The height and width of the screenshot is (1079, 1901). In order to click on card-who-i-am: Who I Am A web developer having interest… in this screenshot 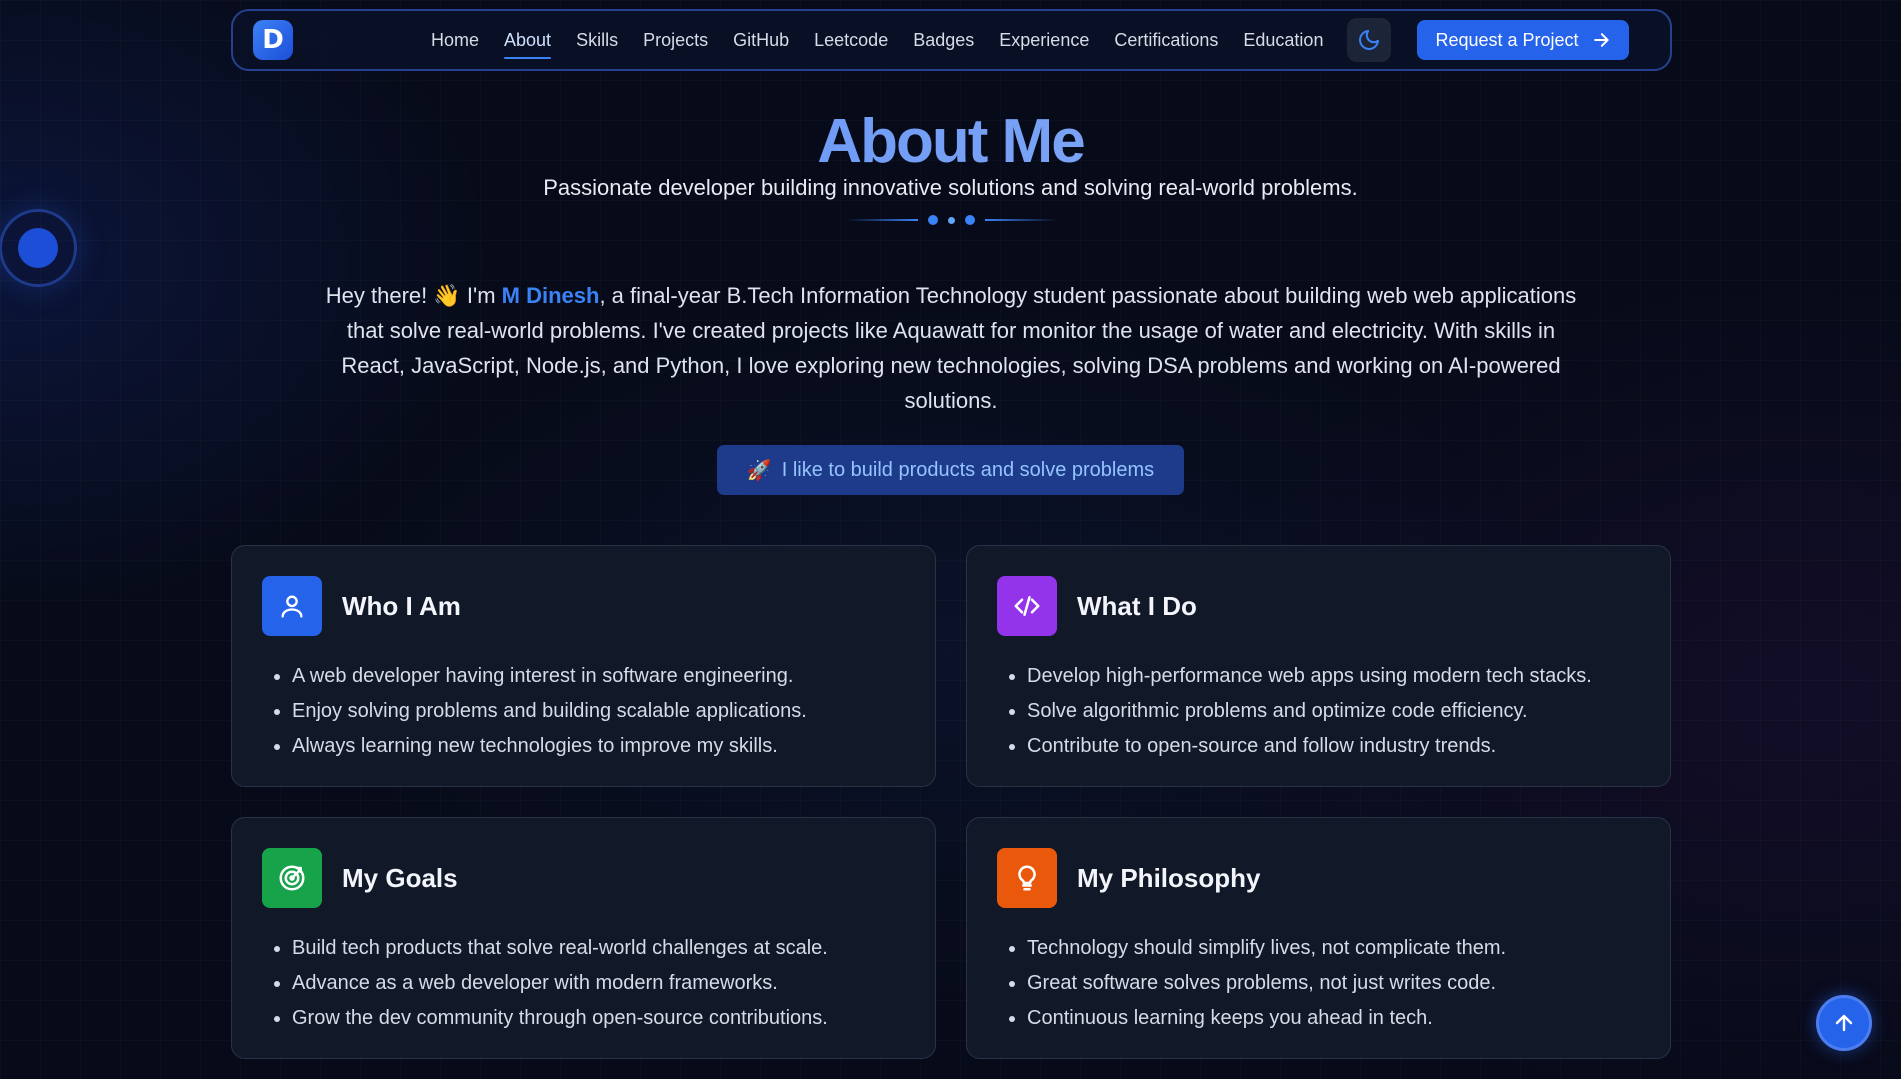, I will do `click(583, 666)`.